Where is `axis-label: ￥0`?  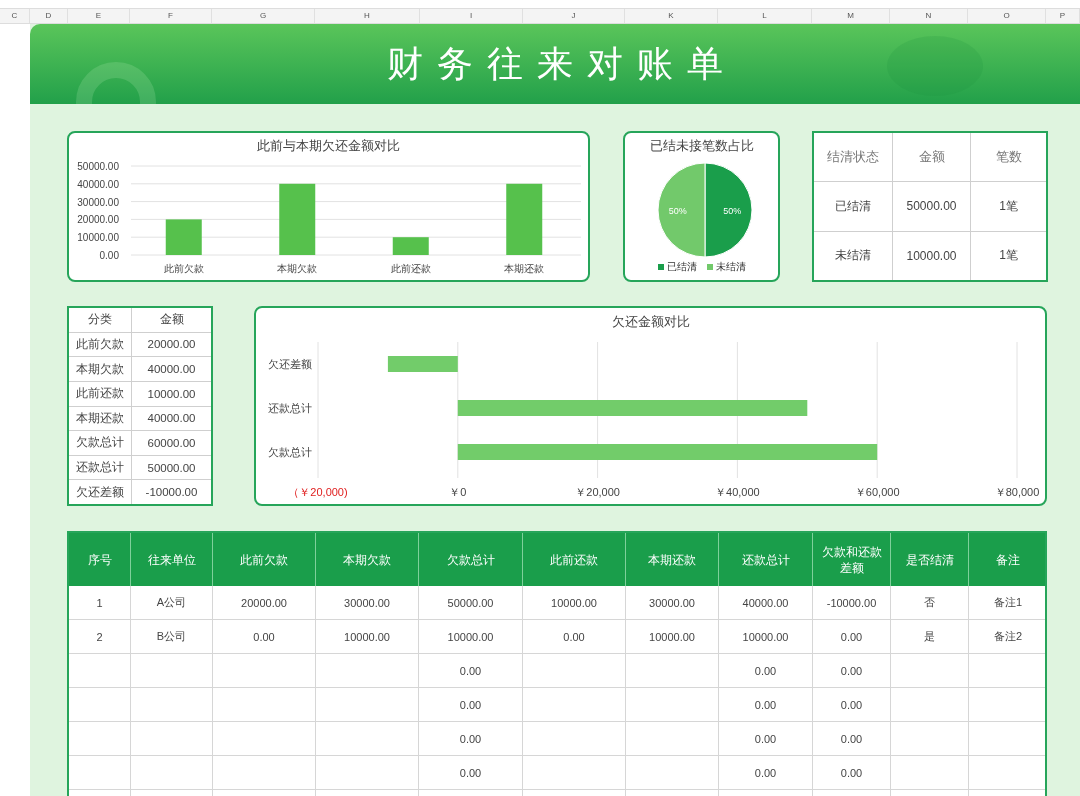
axis-label: ￥0 is located at coordinates (458, 492).